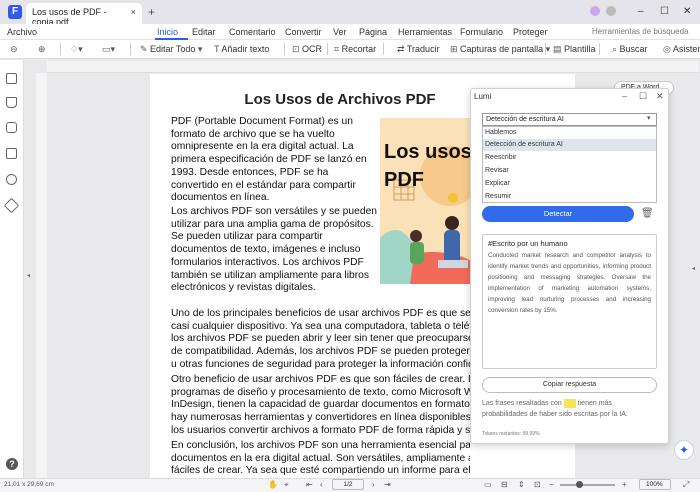 This screenshot has height=492, width=700. Describe the element at coordinates (558, 214) in the screenshot. I see `detect-button: Detectar` at that location.